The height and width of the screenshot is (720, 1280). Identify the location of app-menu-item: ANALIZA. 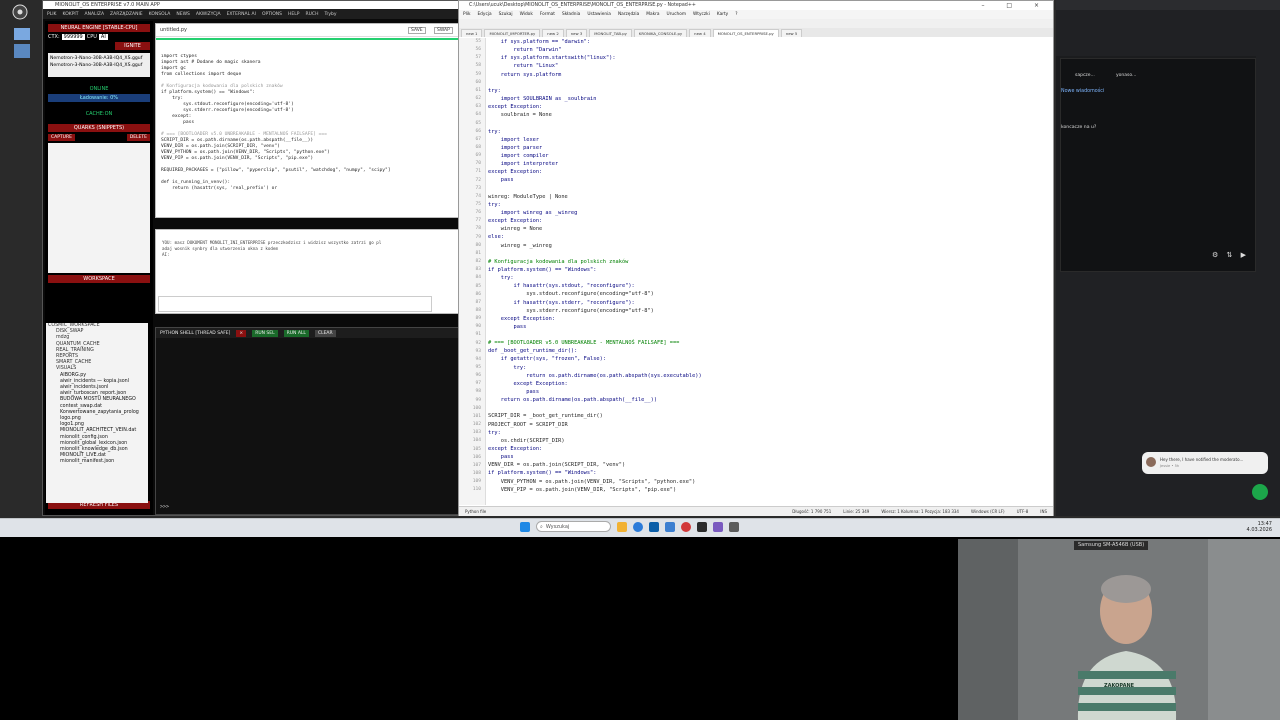
(95, 14).